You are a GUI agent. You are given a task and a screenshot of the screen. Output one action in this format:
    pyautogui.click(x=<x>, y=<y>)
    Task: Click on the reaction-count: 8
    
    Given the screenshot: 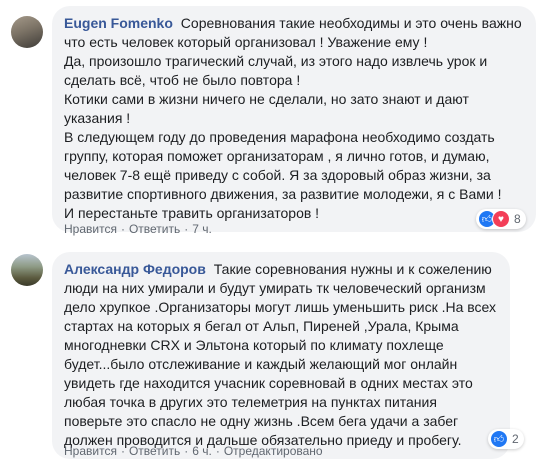 What is the action you would take?
    pyautogui.click(x=517, y=219)
    